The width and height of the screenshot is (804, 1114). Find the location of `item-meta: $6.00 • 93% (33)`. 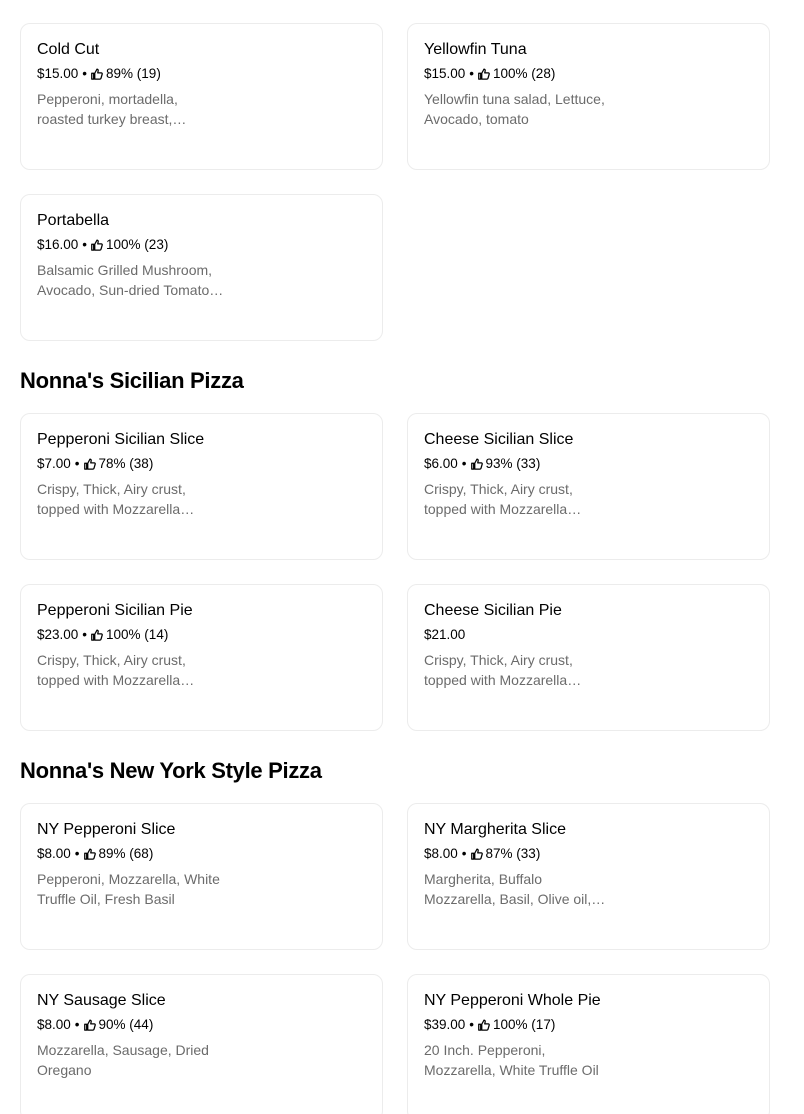

item-meta: $6.00 • 93% (33) is located at coordinates (588, 464).